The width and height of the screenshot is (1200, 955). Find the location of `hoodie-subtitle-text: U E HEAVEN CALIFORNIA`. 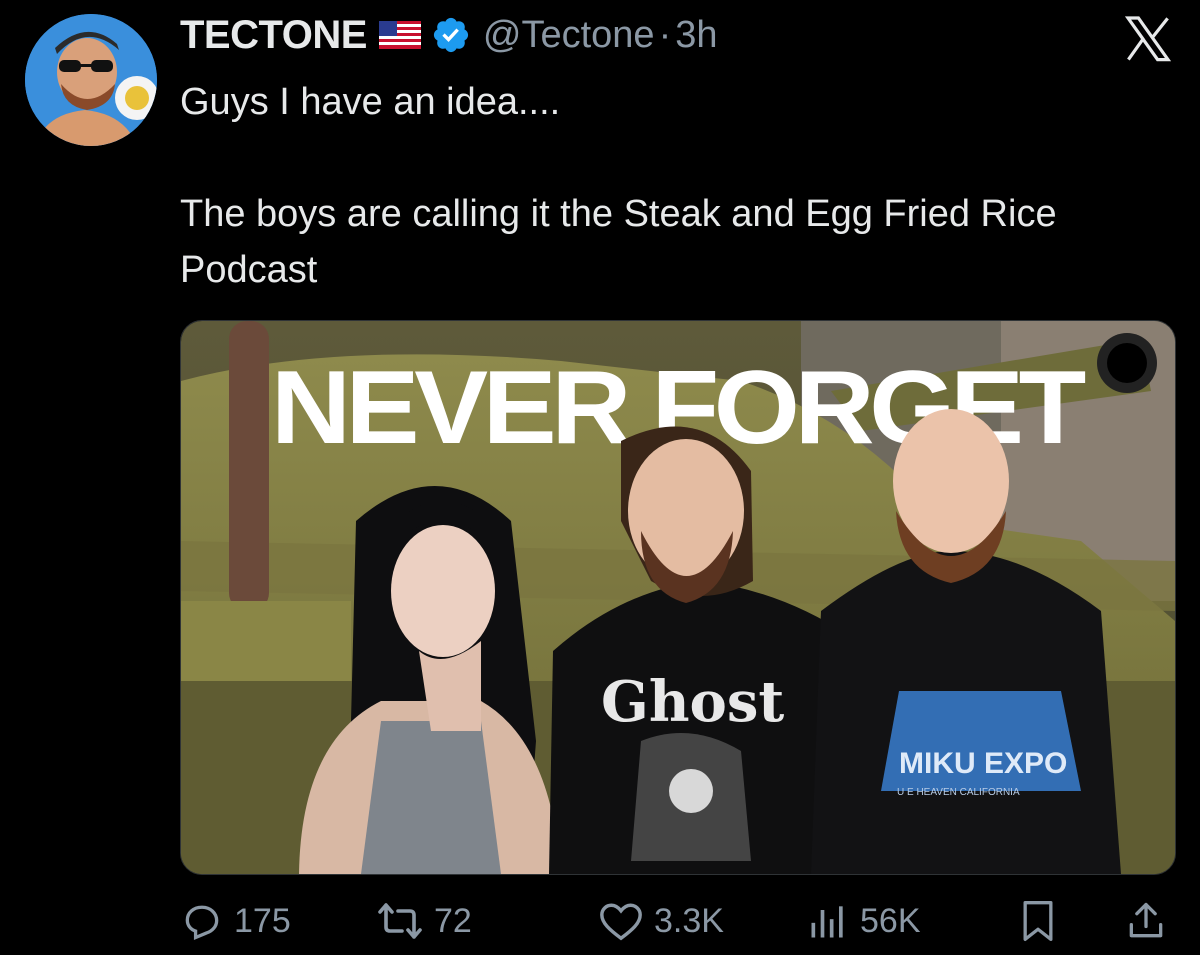

hoodie-subtitle-text: U E HEAVEN CALIFORNIA is located at coordinates (958, 792).